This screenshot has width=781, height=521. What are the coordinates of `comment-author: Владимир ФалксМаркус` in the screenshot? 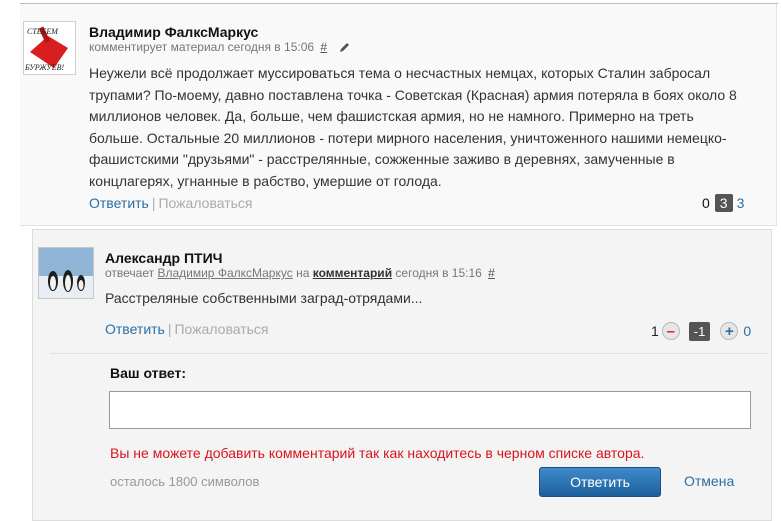 It's located at (173, 32).